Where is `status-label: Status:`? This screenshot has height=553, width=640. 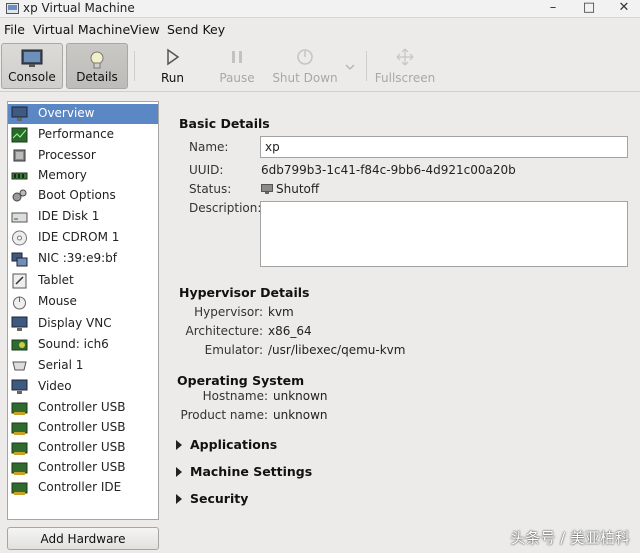 status-label: Status: is located at coordinates (210, 189).